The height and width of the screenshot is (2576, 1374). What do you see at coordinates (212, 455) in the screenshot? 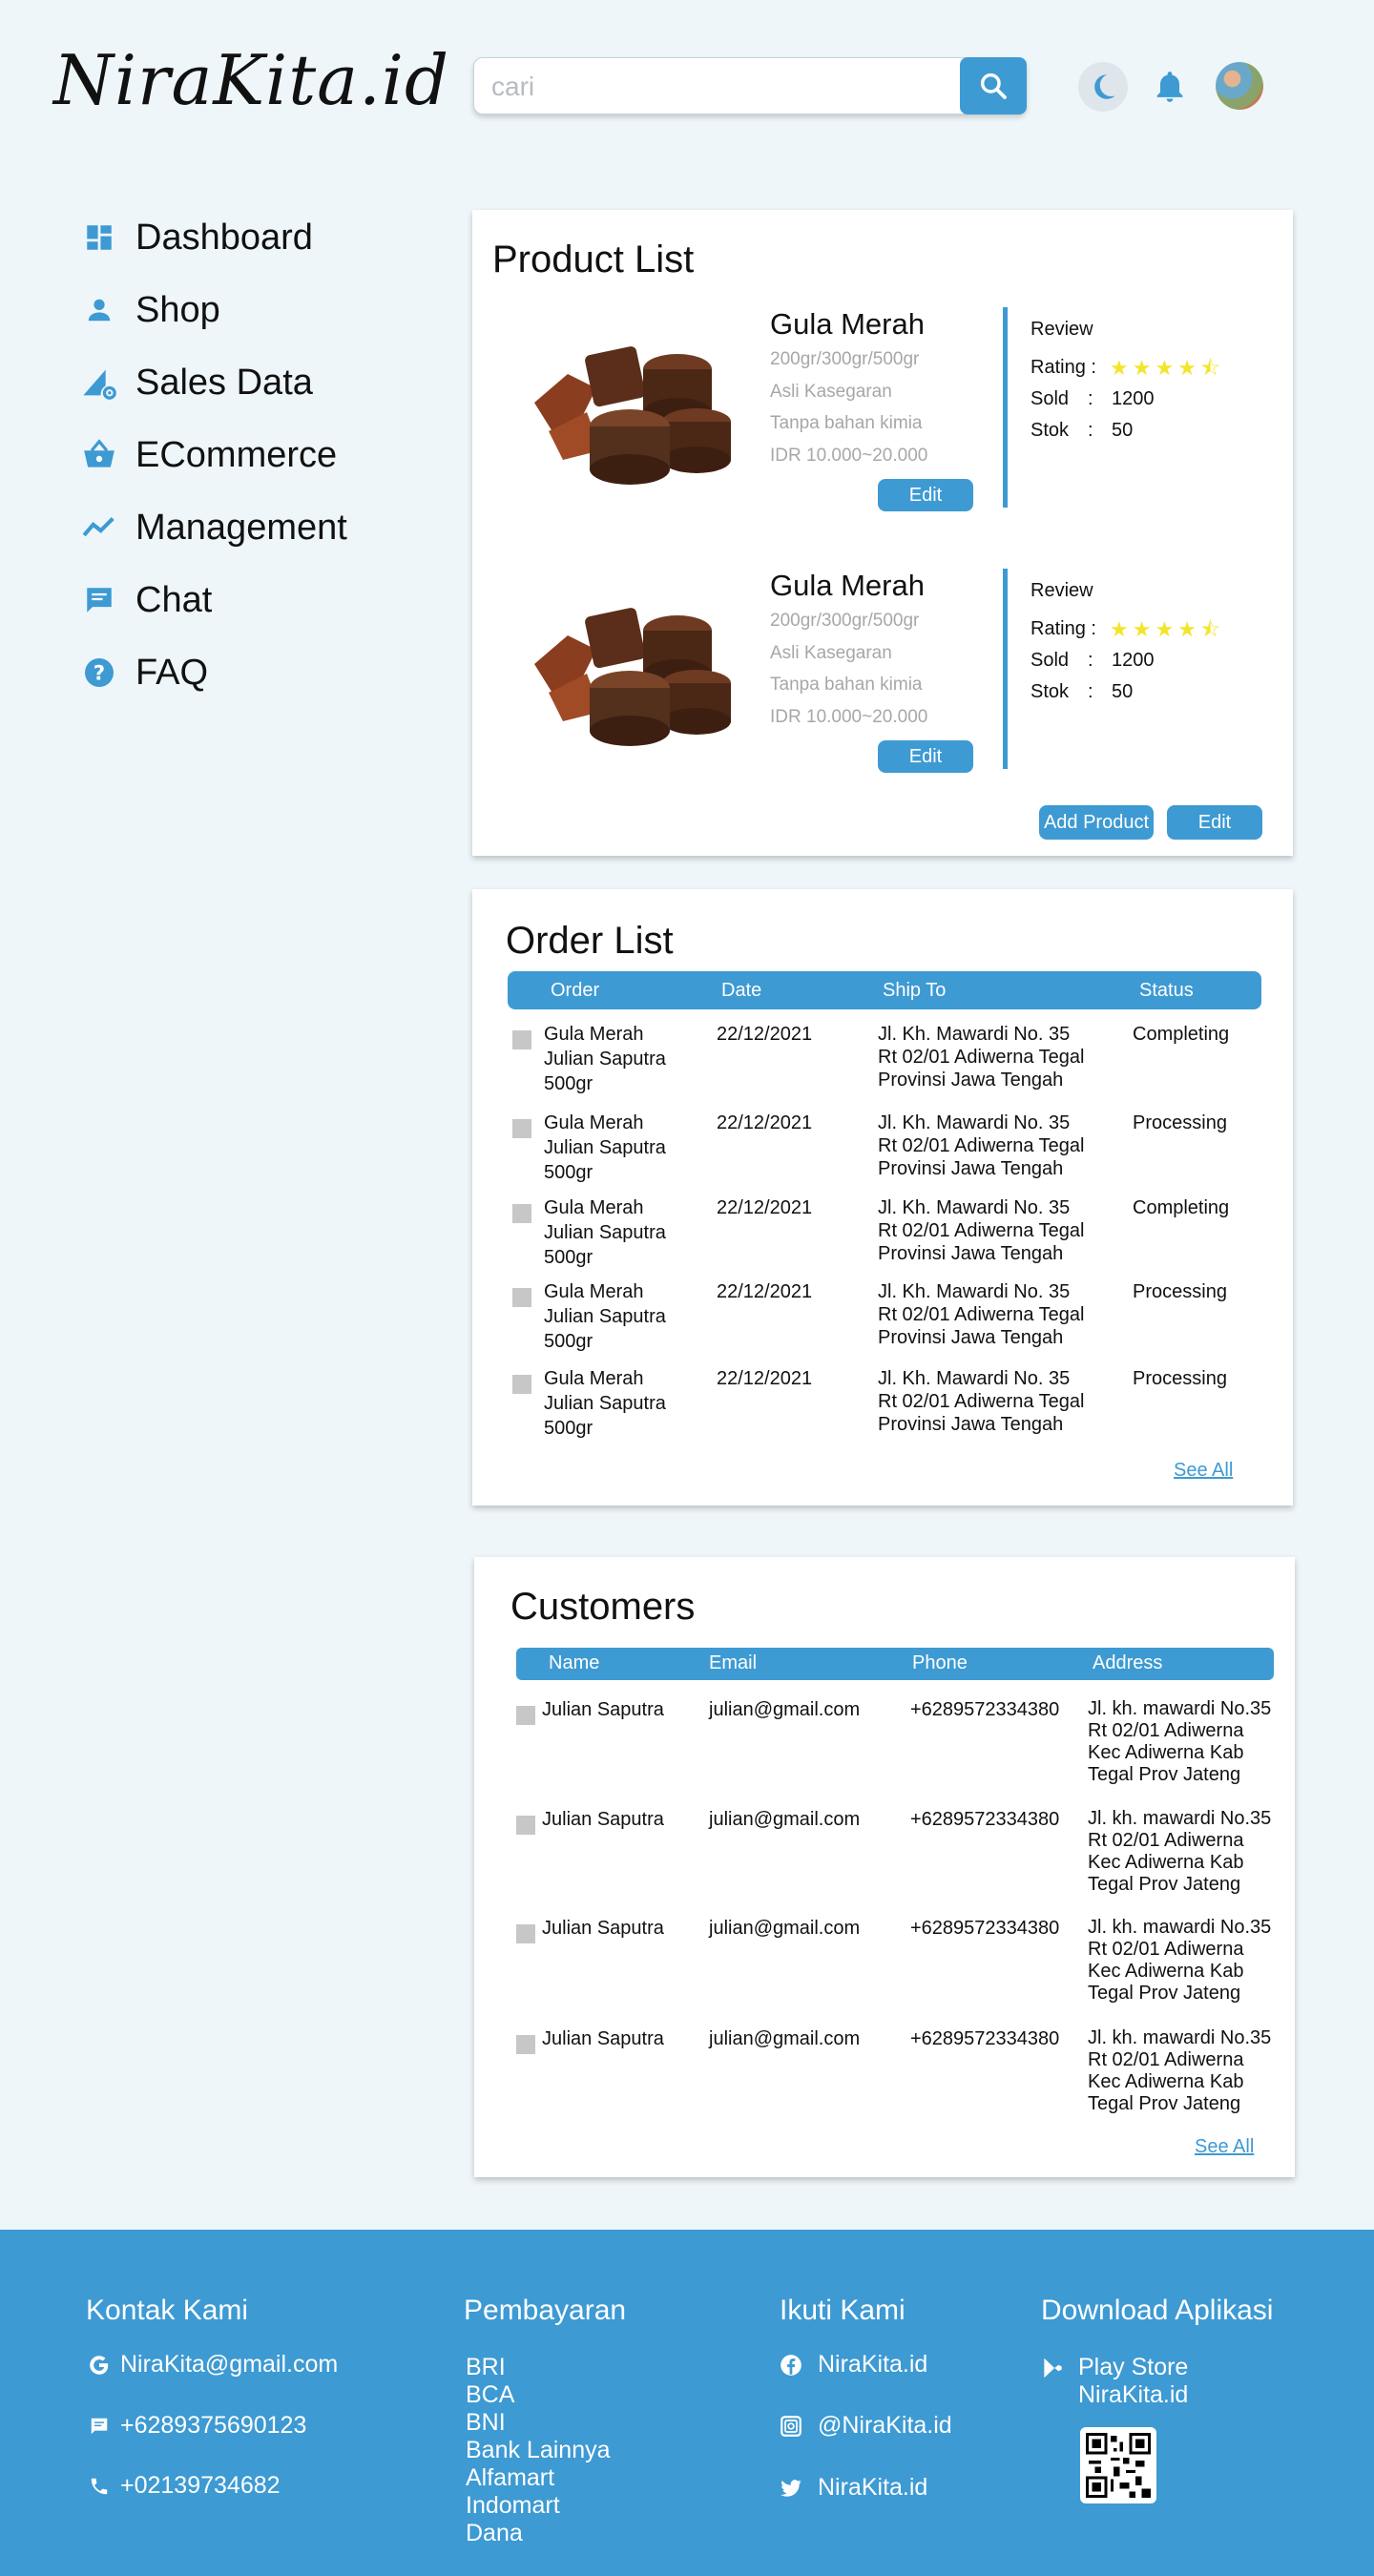
I see `sidebar-item-ecommerce: ECommerce` at bounding box center [212, 455].